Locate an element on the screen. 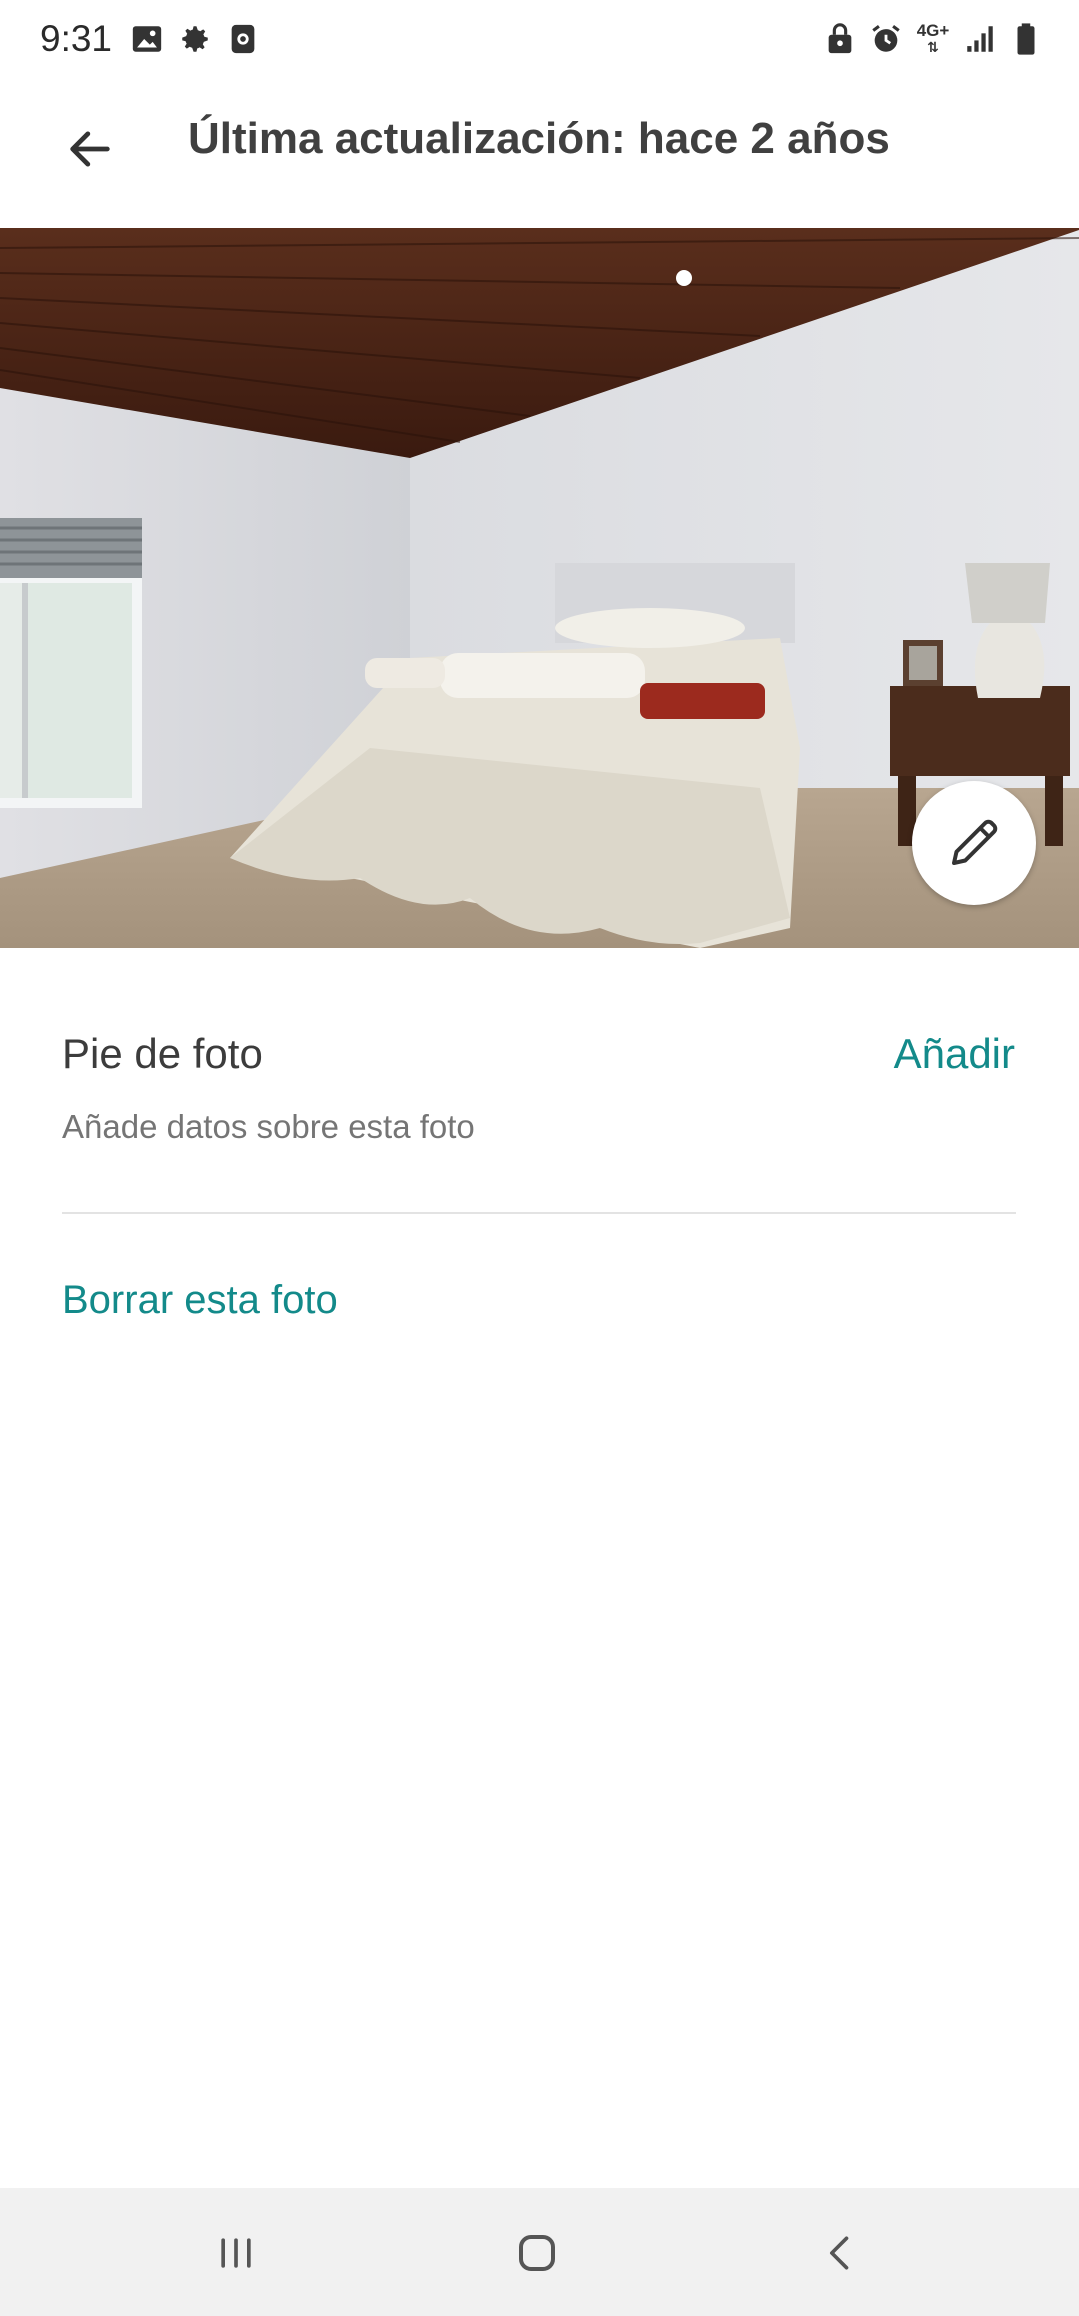 The image size is (1079, 2316). edit-photo-button is located at coordinates (974, 843).